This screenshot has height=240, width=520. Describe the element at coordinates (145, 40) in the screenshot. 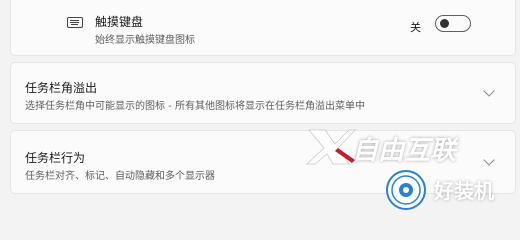

I see `touch-keyboard-subtitle: 始终显示触摸键盘图标` at that location.